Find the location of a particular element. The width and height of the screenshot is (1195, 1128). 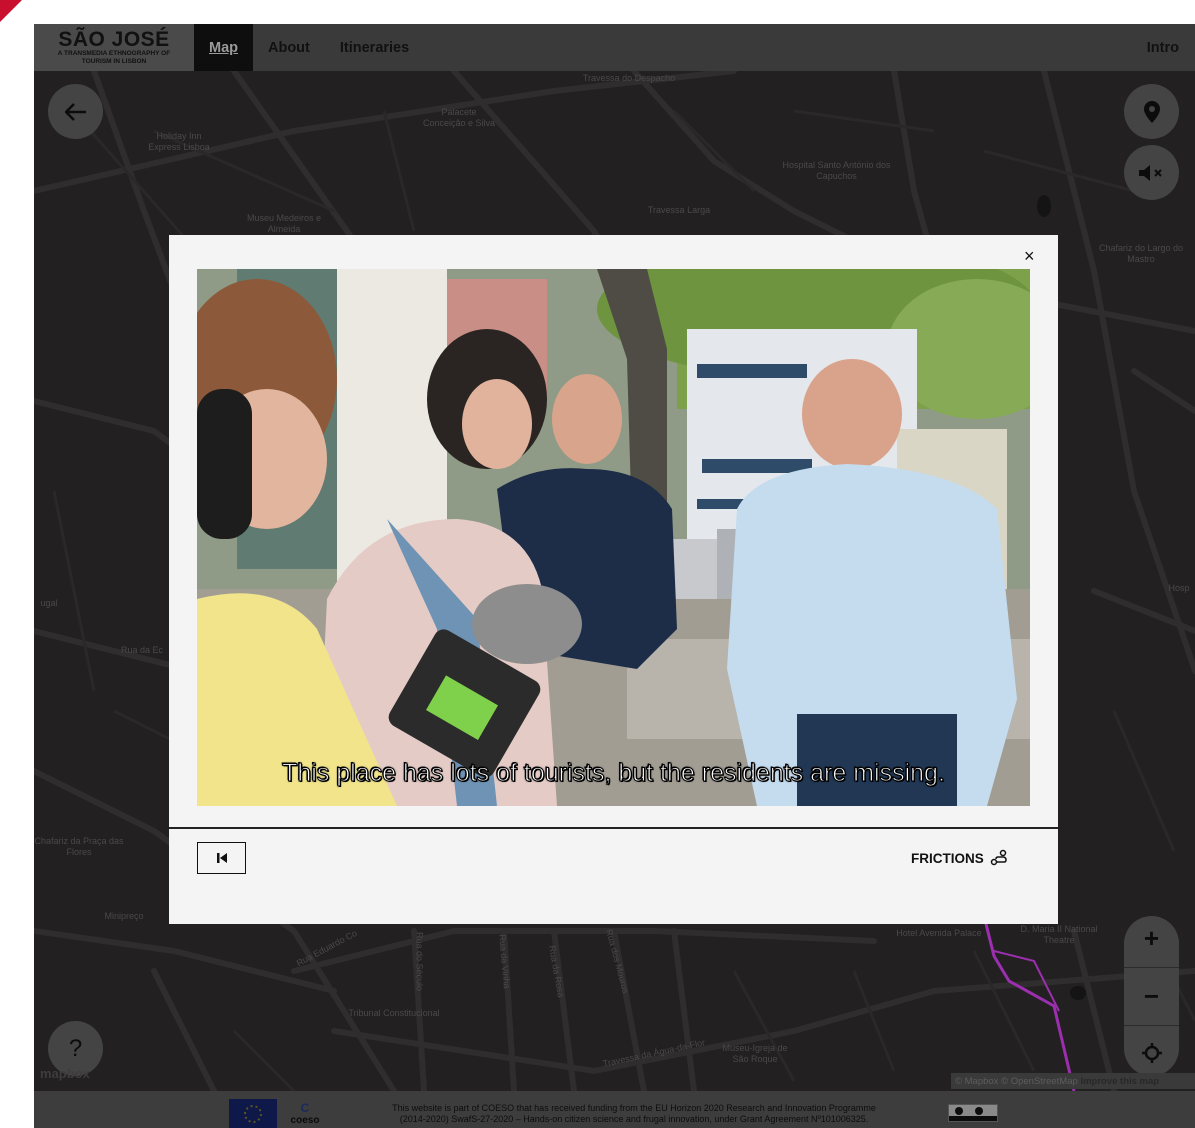

mute-button is located at coordinates (1151, 172).